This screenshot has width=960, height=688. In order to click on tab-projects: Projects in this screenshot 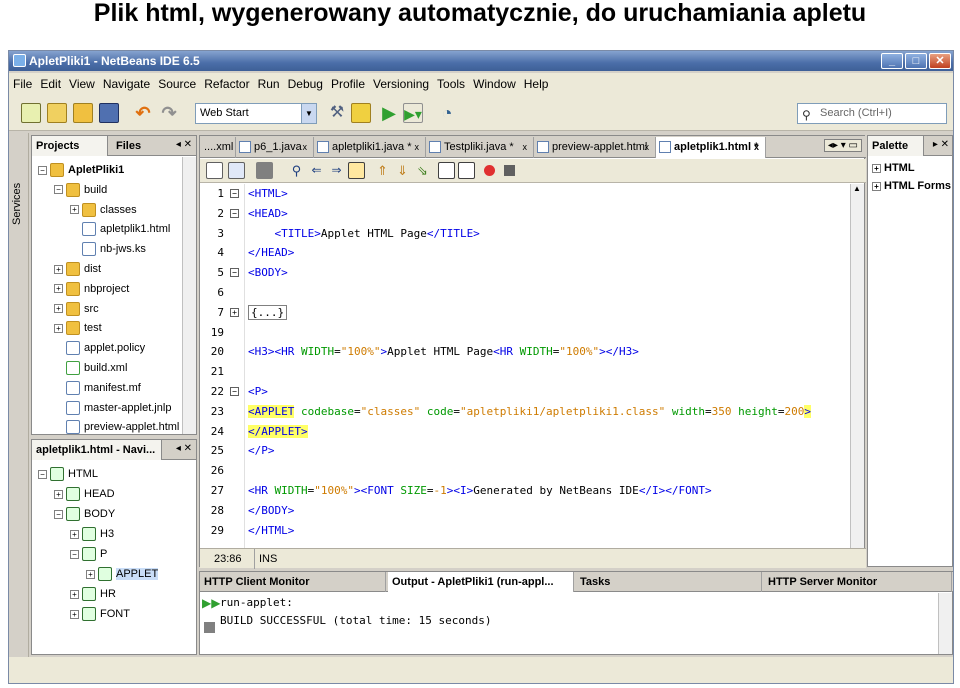, I will do `click(70, 146)`.